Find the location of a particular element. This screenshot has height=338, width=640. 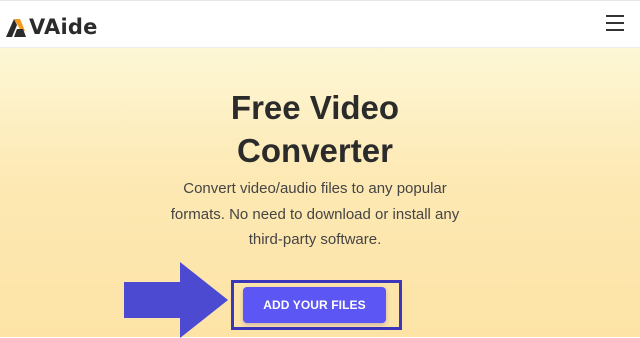

add-your-files-button: ADD YOUR FILES is located at coordinates (314, 305).